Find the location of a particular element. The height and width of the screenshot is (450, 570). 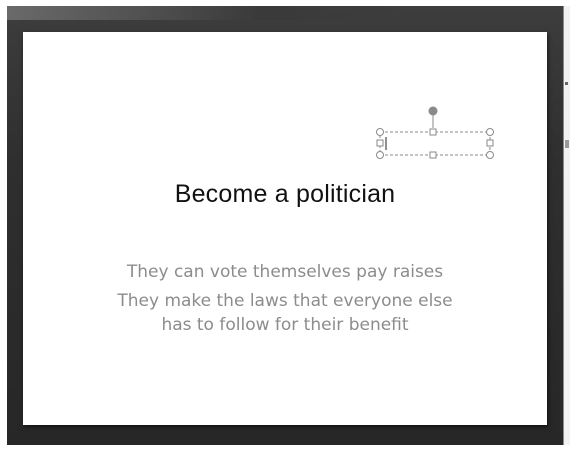

text-box-selection is located at coordinates (437, 132).